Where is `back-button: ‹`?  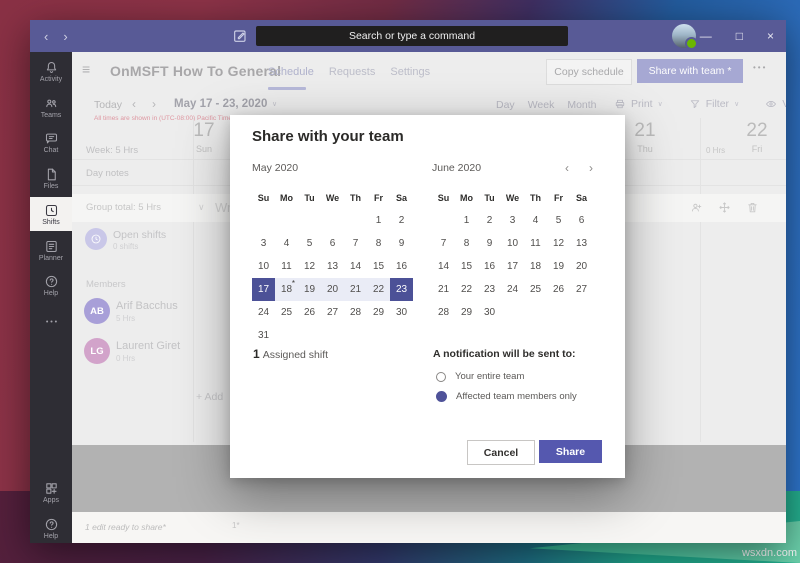
back-button: ‹ is located at coordinates (46, 36).